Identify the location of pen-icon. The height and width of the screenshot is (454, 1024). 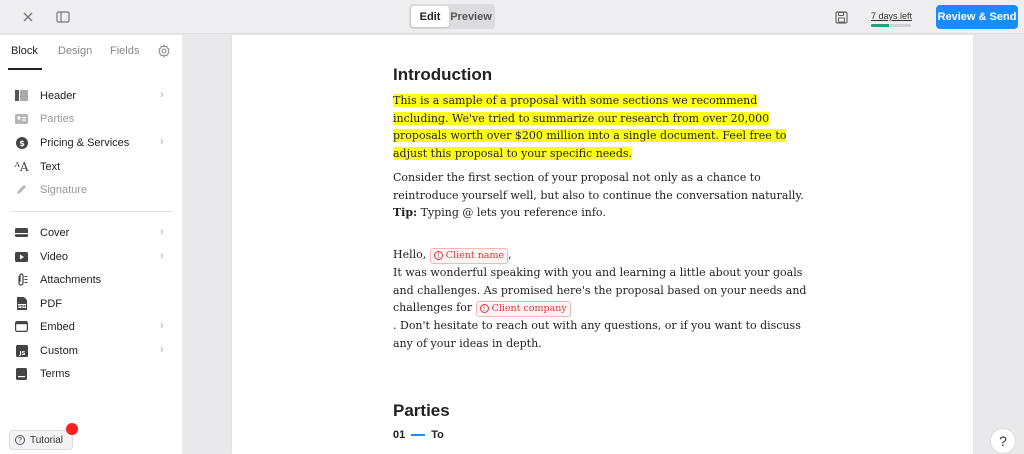
(21, 189).